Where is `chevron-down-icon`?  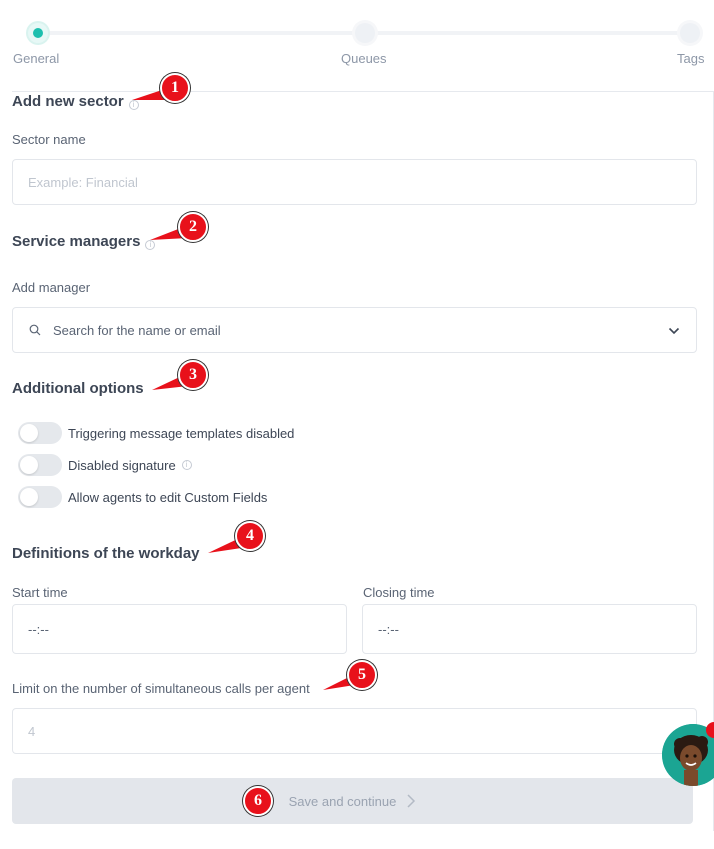 chevron-down-icon is located at coordinates (674, 331).